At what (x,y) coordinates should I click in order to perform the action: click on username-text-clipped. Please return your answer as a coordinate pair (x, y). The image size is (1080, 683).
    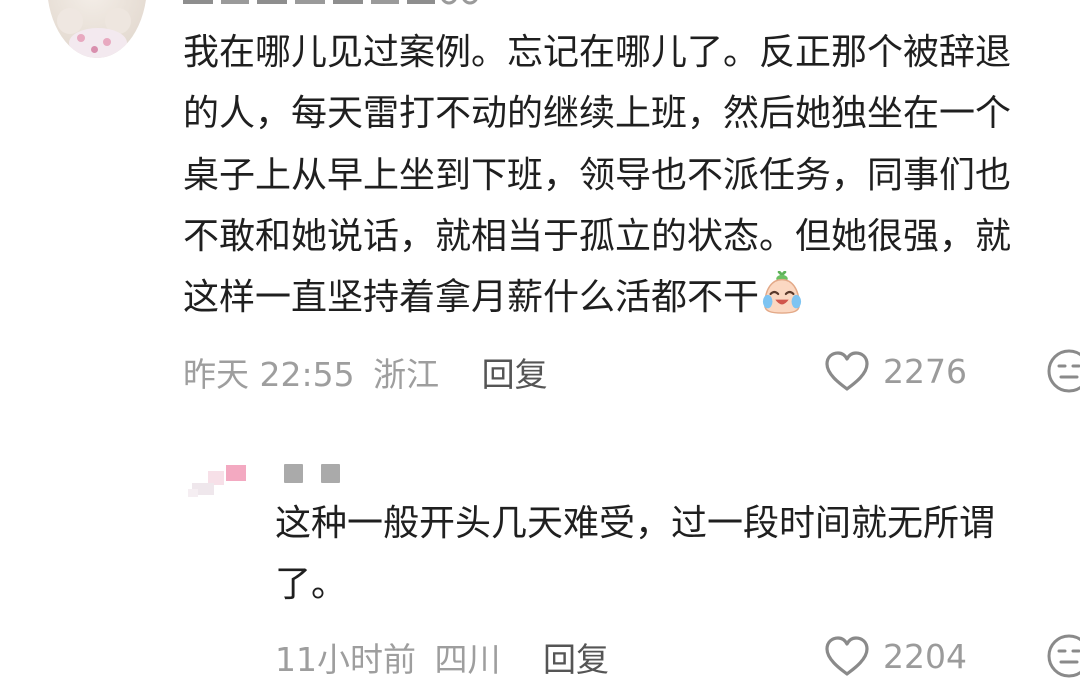
    Looking at the image, I should click on (330, 2).